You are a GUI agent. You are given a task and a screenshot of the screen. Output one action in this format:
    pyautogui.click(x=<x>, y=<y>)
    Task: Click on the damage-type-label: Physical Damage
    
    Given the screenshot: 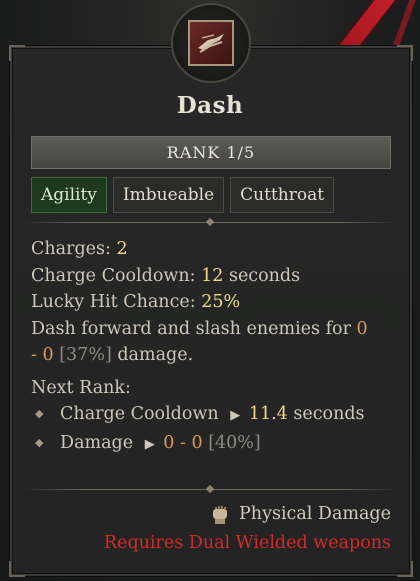 What is the action you would take?
    pyautogui.click(x=315, y=514)
    